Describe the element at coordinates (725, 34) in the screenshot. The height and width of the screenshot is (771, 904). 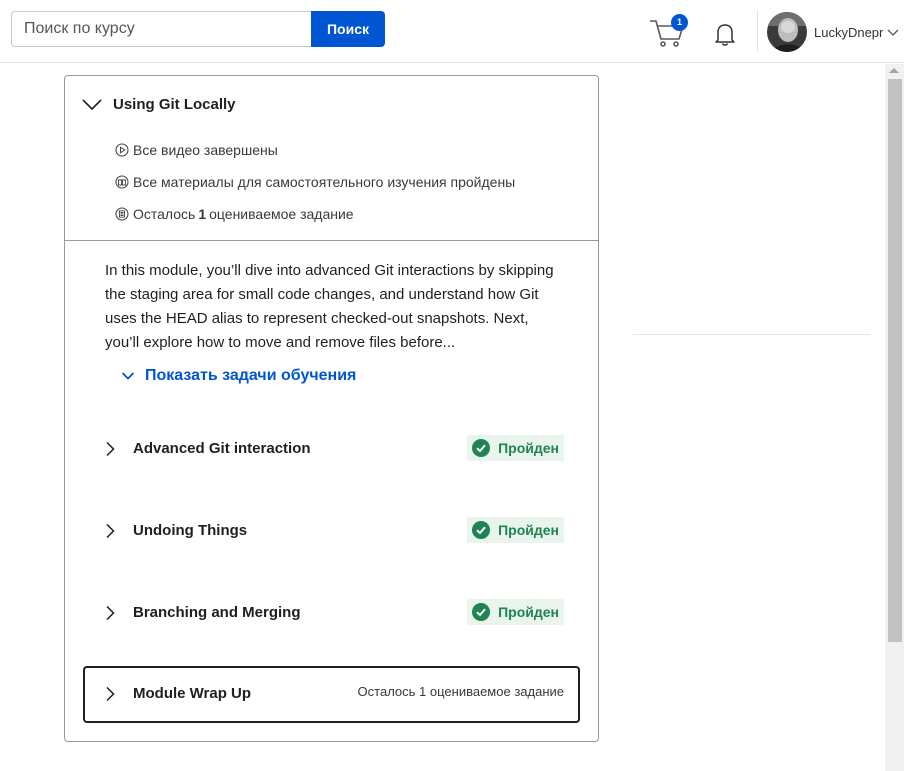
I see `bell-icon` at that location.